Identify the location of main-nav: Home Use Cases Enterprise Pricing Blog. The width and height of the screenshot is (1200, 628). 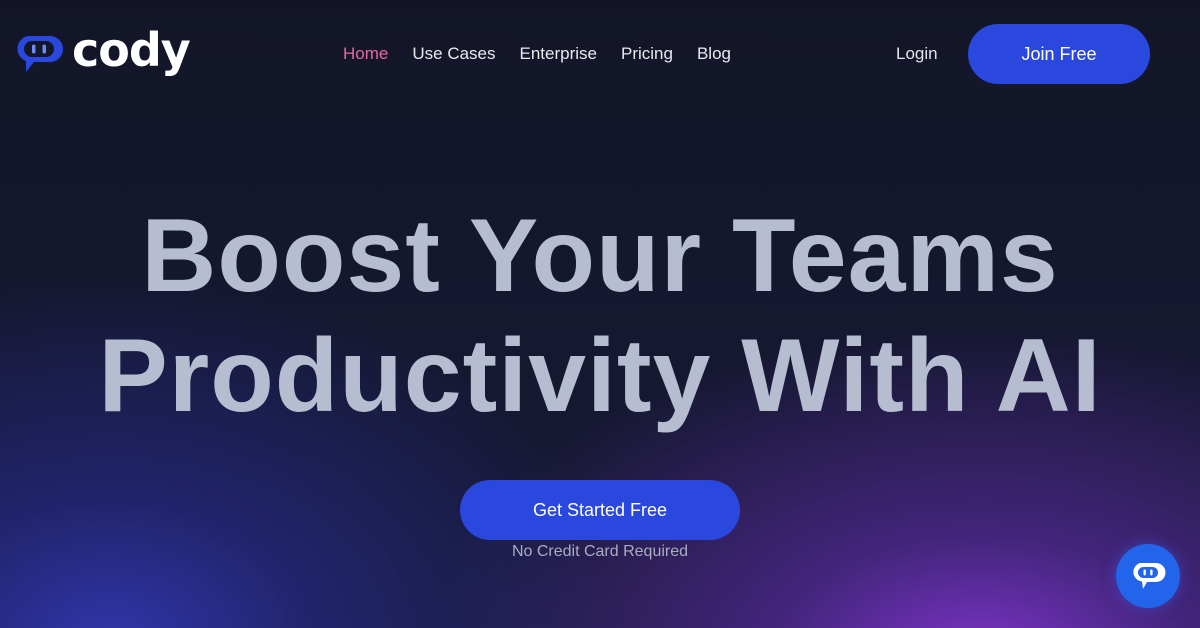
(537, 54).